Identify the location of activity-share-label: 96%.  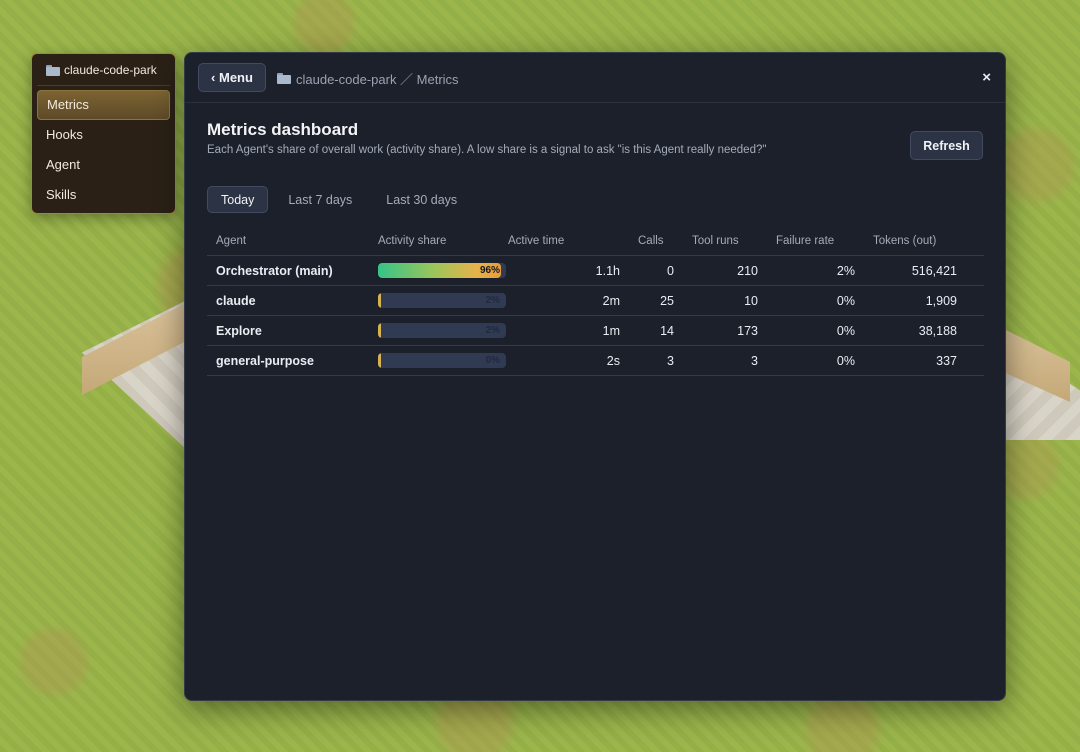
(489, 270).